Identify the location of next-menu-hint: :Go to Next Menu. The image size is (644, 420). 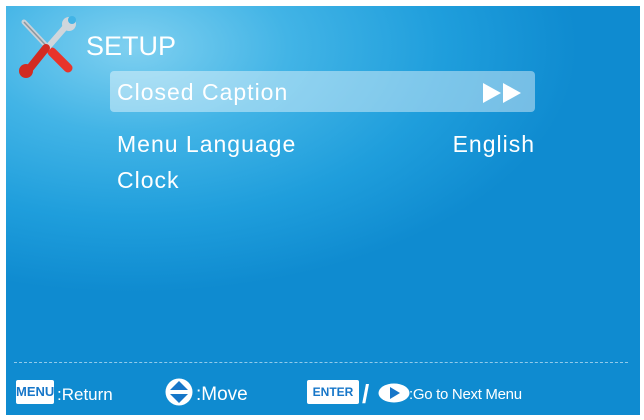
(465, 394).